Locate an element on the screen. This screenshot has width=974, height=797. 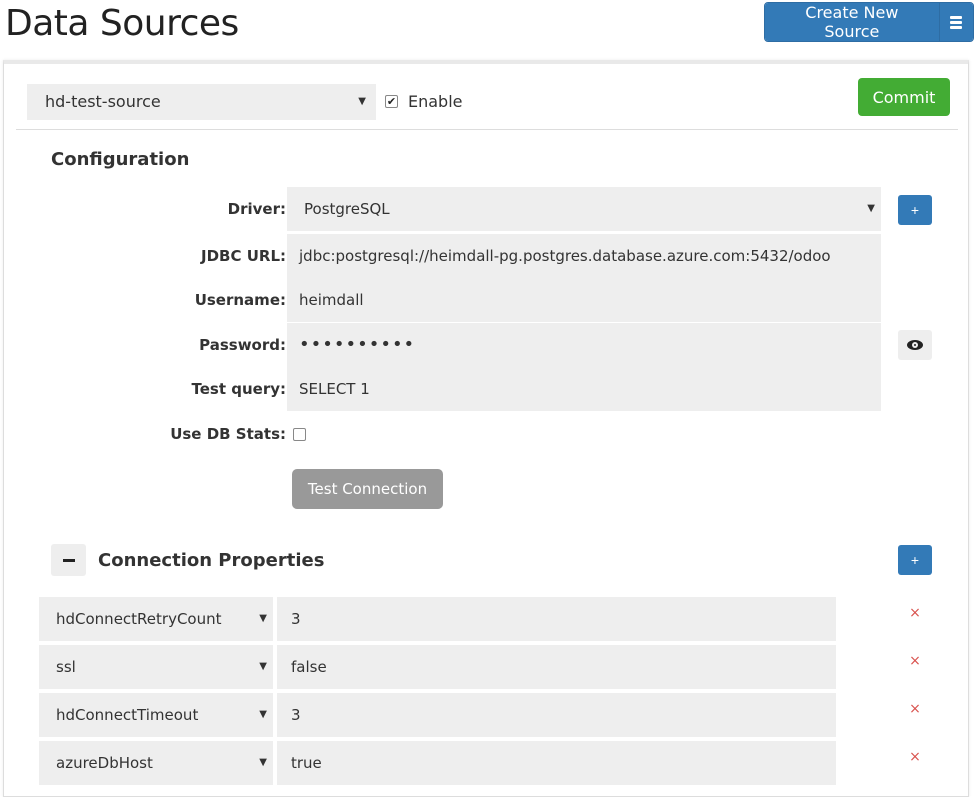
property-key-select: hdConnectRetryCount ▼ is located at coordinates (156, 619).